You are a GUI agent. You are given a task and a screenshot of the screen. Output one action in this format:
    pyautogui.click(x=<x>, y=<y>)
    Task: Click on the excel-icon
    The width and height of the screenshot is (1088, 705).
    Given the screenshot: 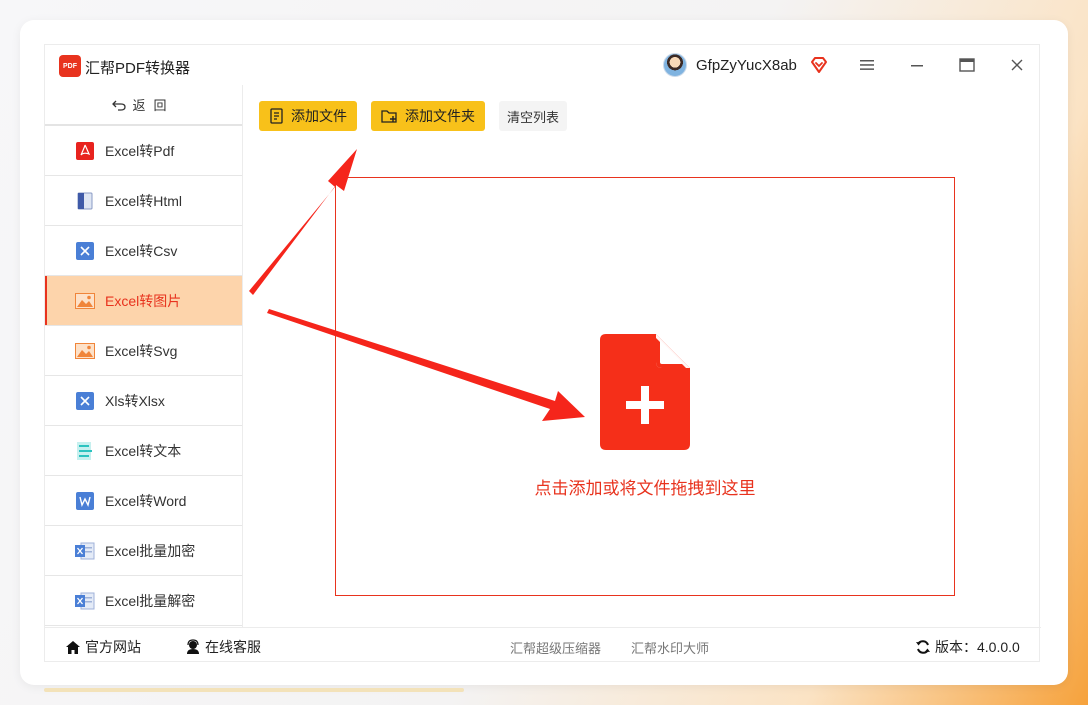 What is the action you would take?
    pyautogui.click(x=85, y=401)
    